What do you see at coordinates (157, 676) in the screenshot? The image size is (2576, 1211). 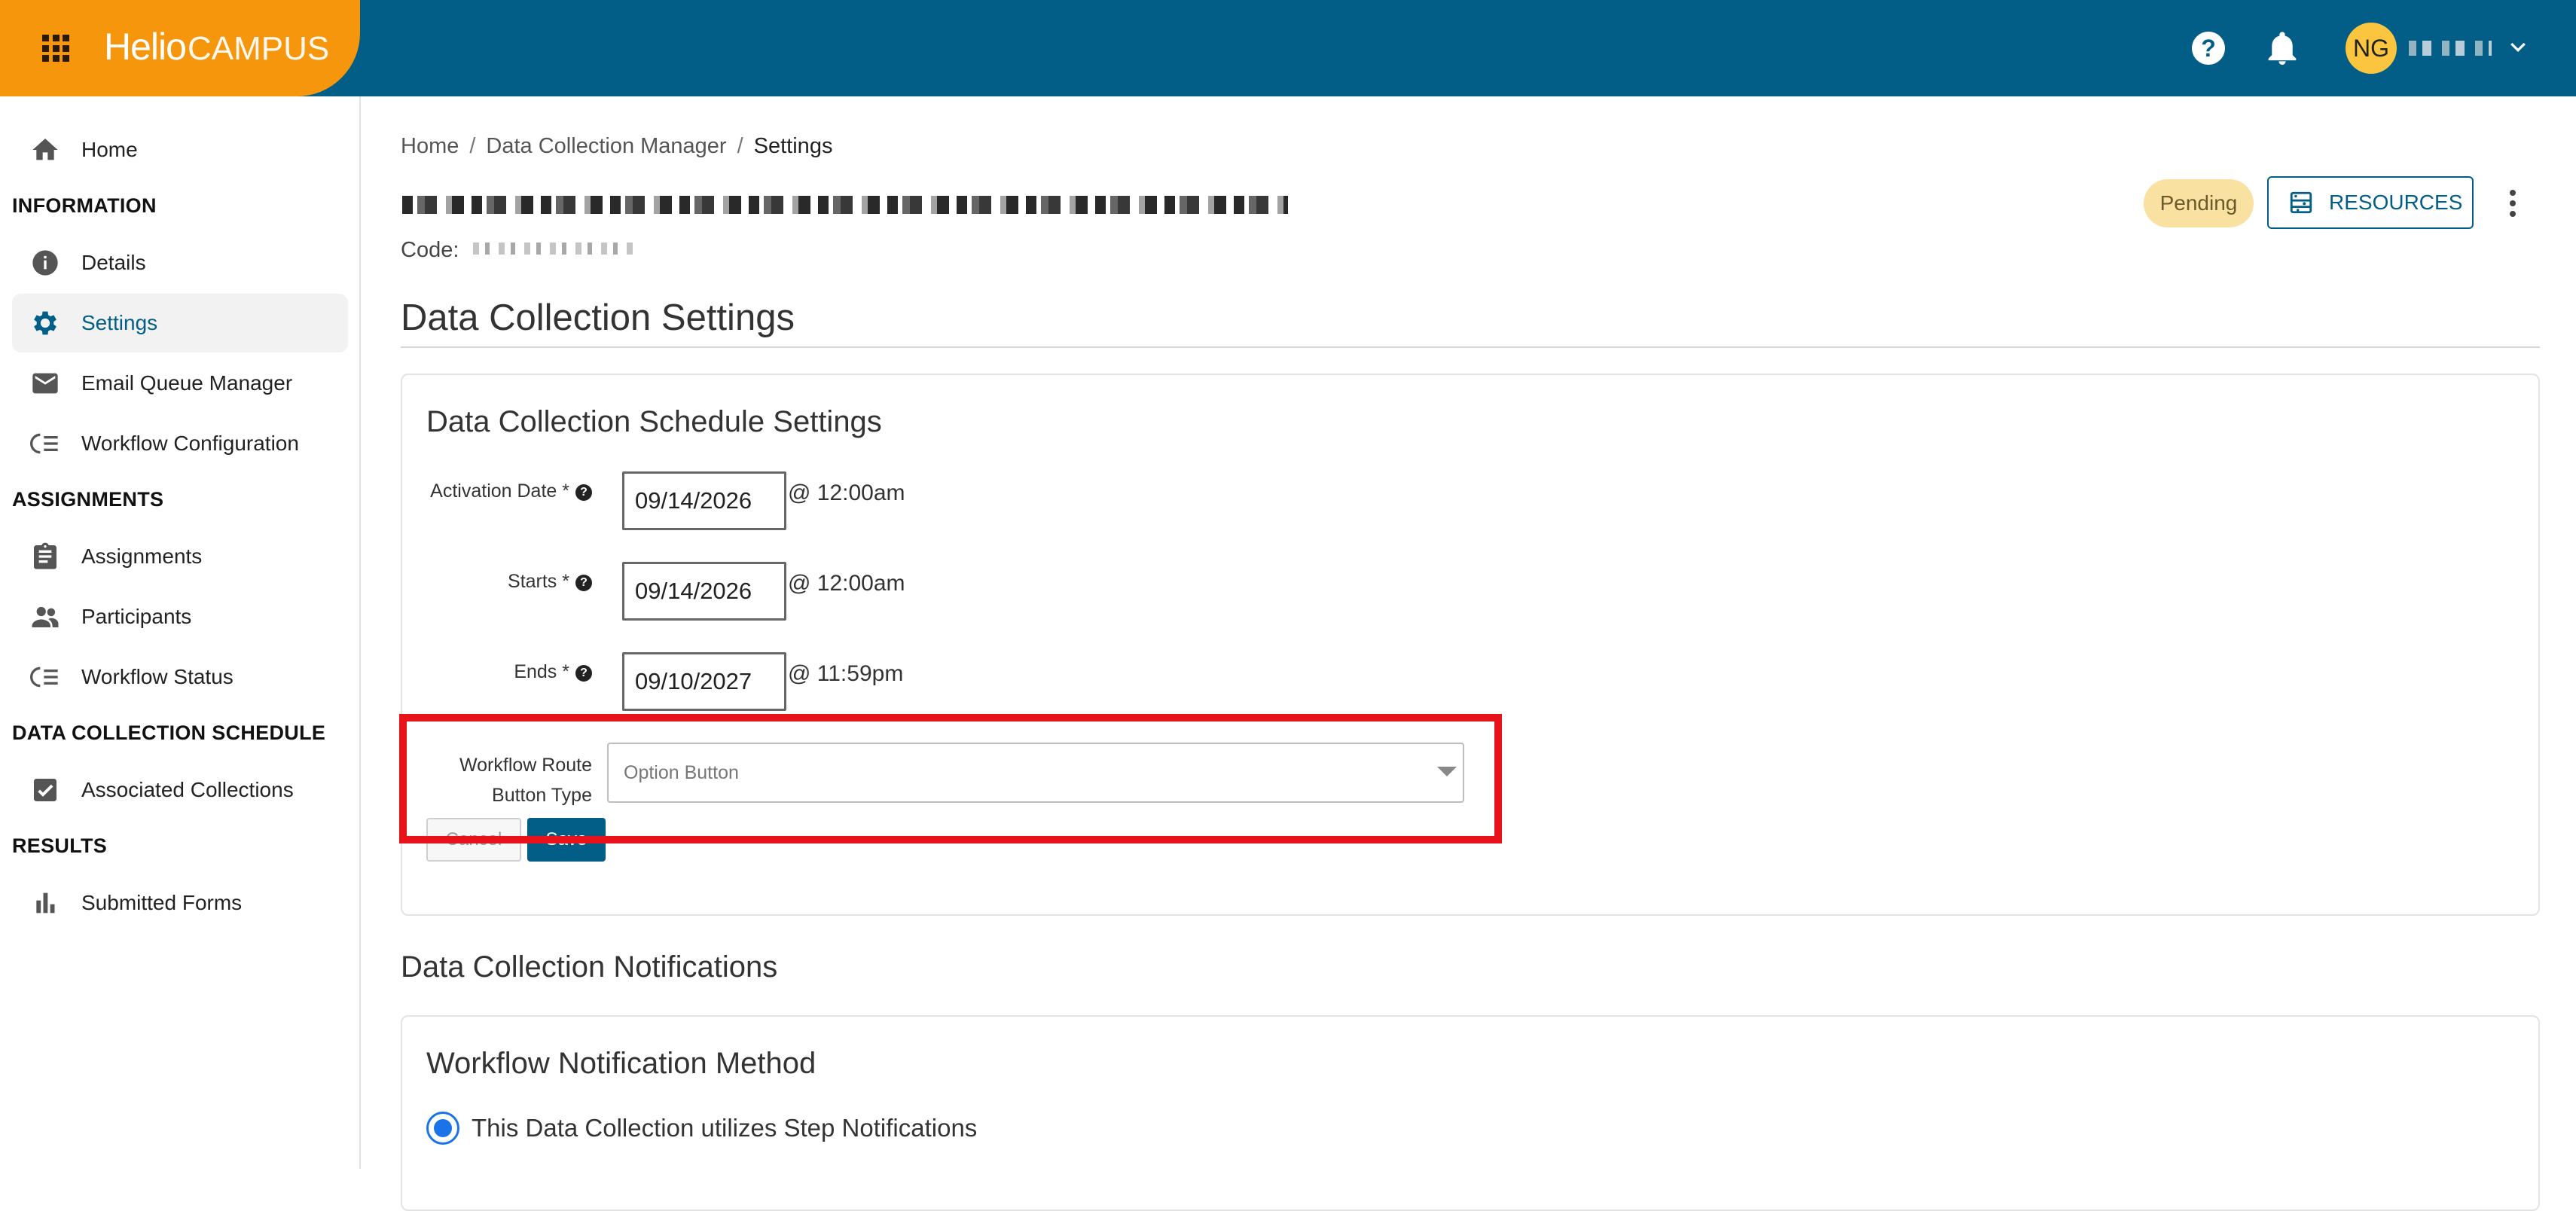 I see `sidebar-item-label: Workflow Status` at bounding box center [157, 676].